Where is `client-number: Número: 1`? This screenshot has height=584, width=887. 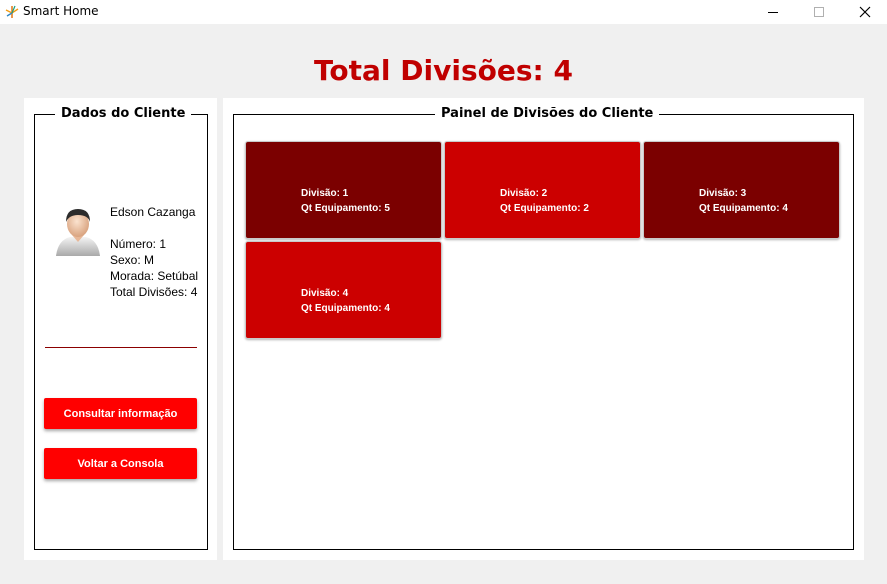
client-number: Número: 1 is located at coordinates (138, 244).